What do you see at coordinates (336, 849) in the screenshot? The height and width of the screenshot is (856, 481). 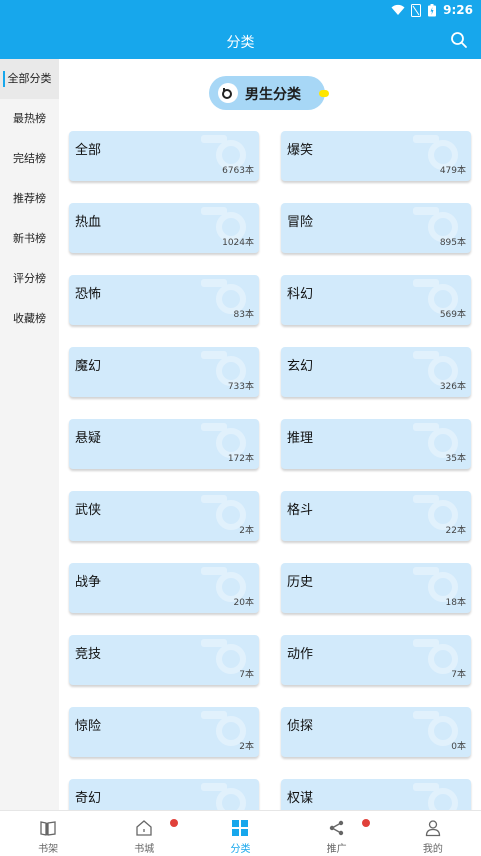 I see `nav-label: 推广` at bounding box center [336, 849].